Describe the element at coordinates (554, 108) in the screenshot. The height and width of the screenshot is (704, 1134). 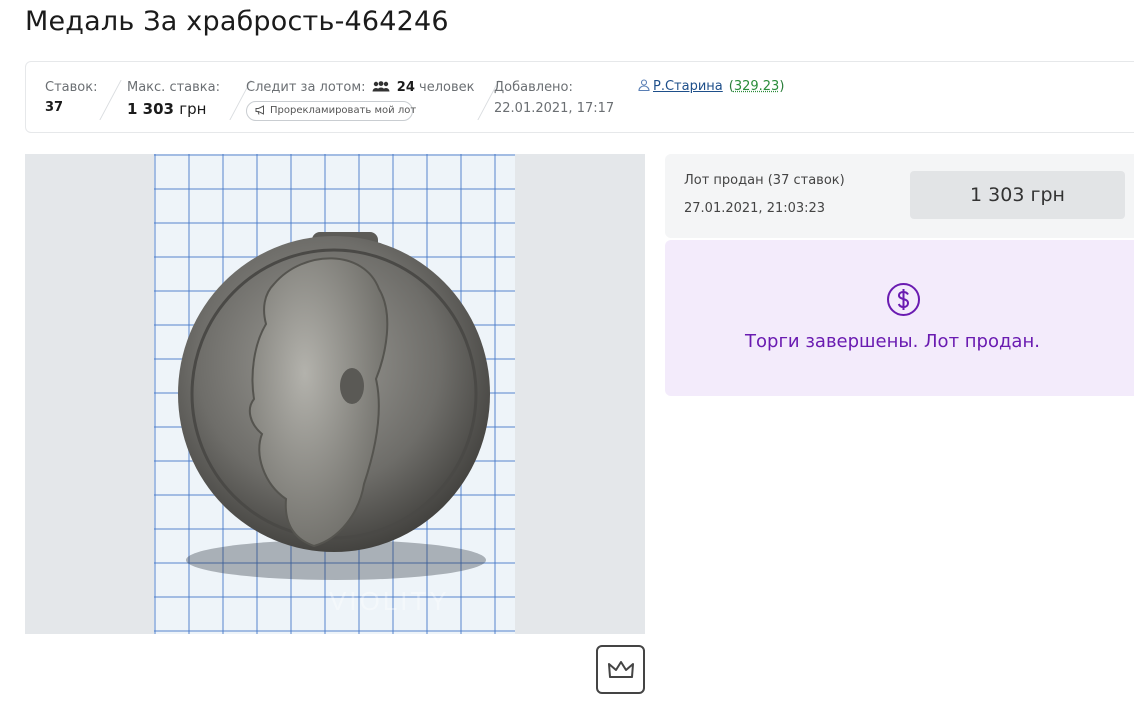
I see `added-value: 22.01.2021, 17:17` at that location.